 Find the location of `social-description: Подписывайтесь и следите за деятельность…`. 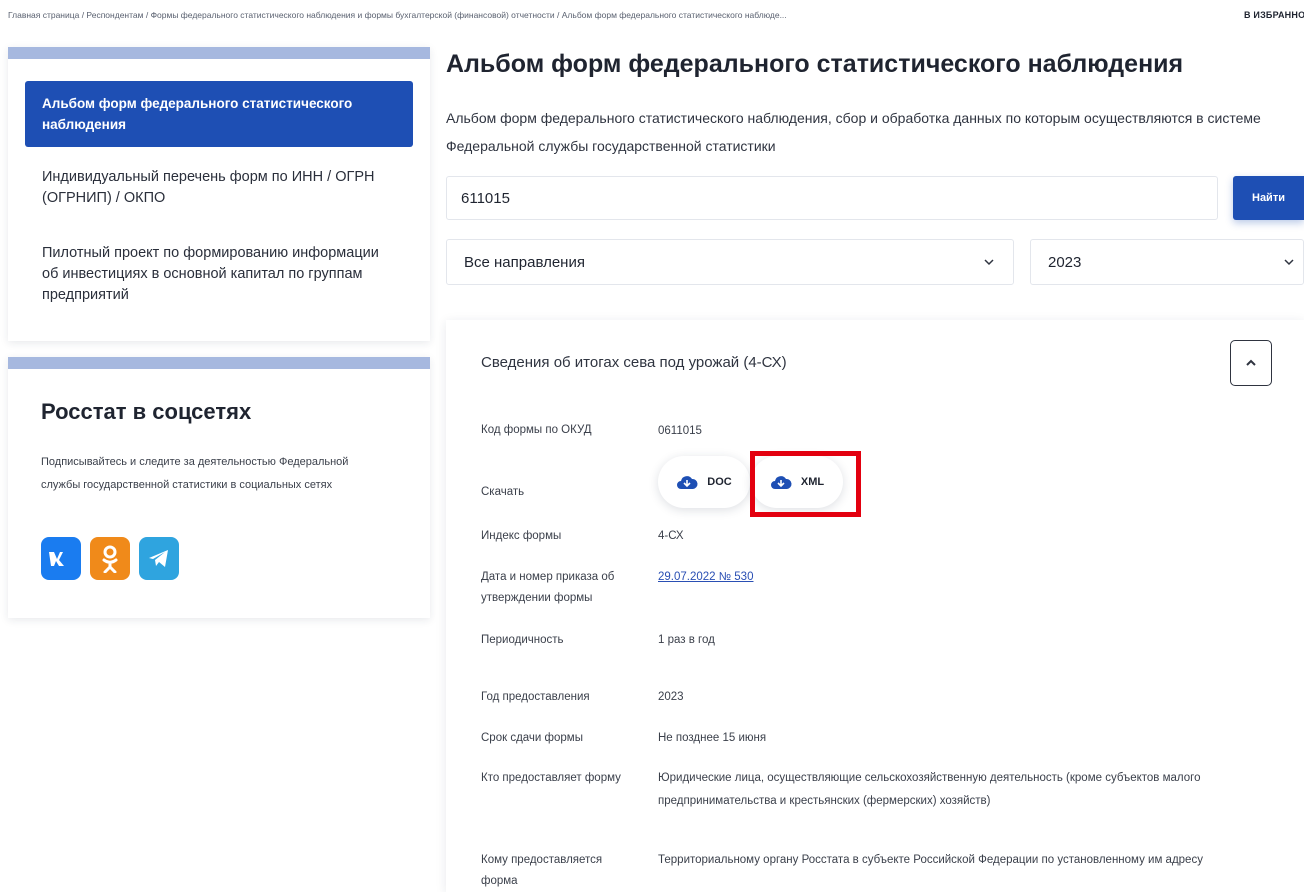

social-description: Подписывайтесь и следите за деятельность… is located at coordinates (195, 473).